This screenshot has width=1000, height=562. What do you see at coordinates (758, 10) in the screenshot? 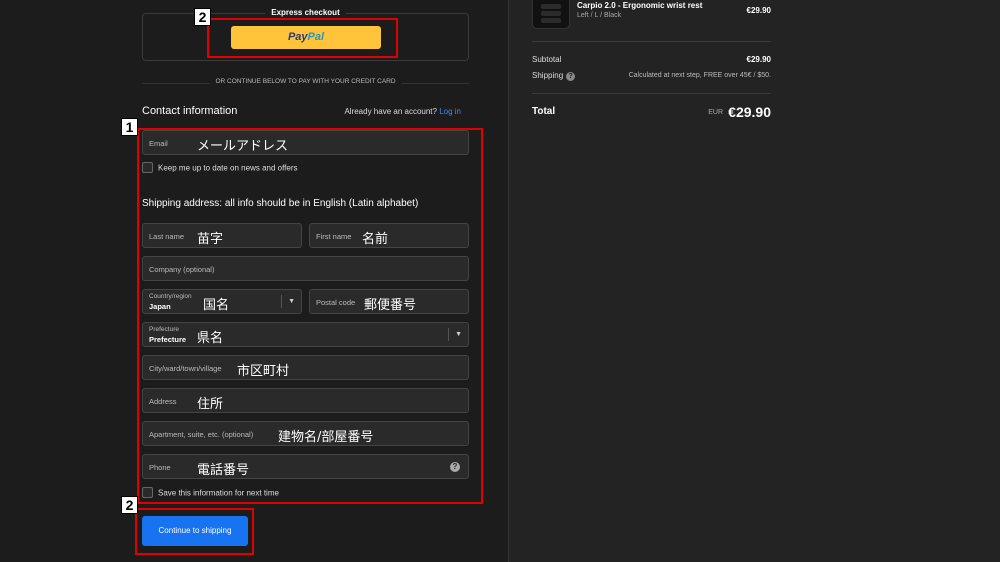
I see `product-price: €29.90` at bounding box center [758, 10].